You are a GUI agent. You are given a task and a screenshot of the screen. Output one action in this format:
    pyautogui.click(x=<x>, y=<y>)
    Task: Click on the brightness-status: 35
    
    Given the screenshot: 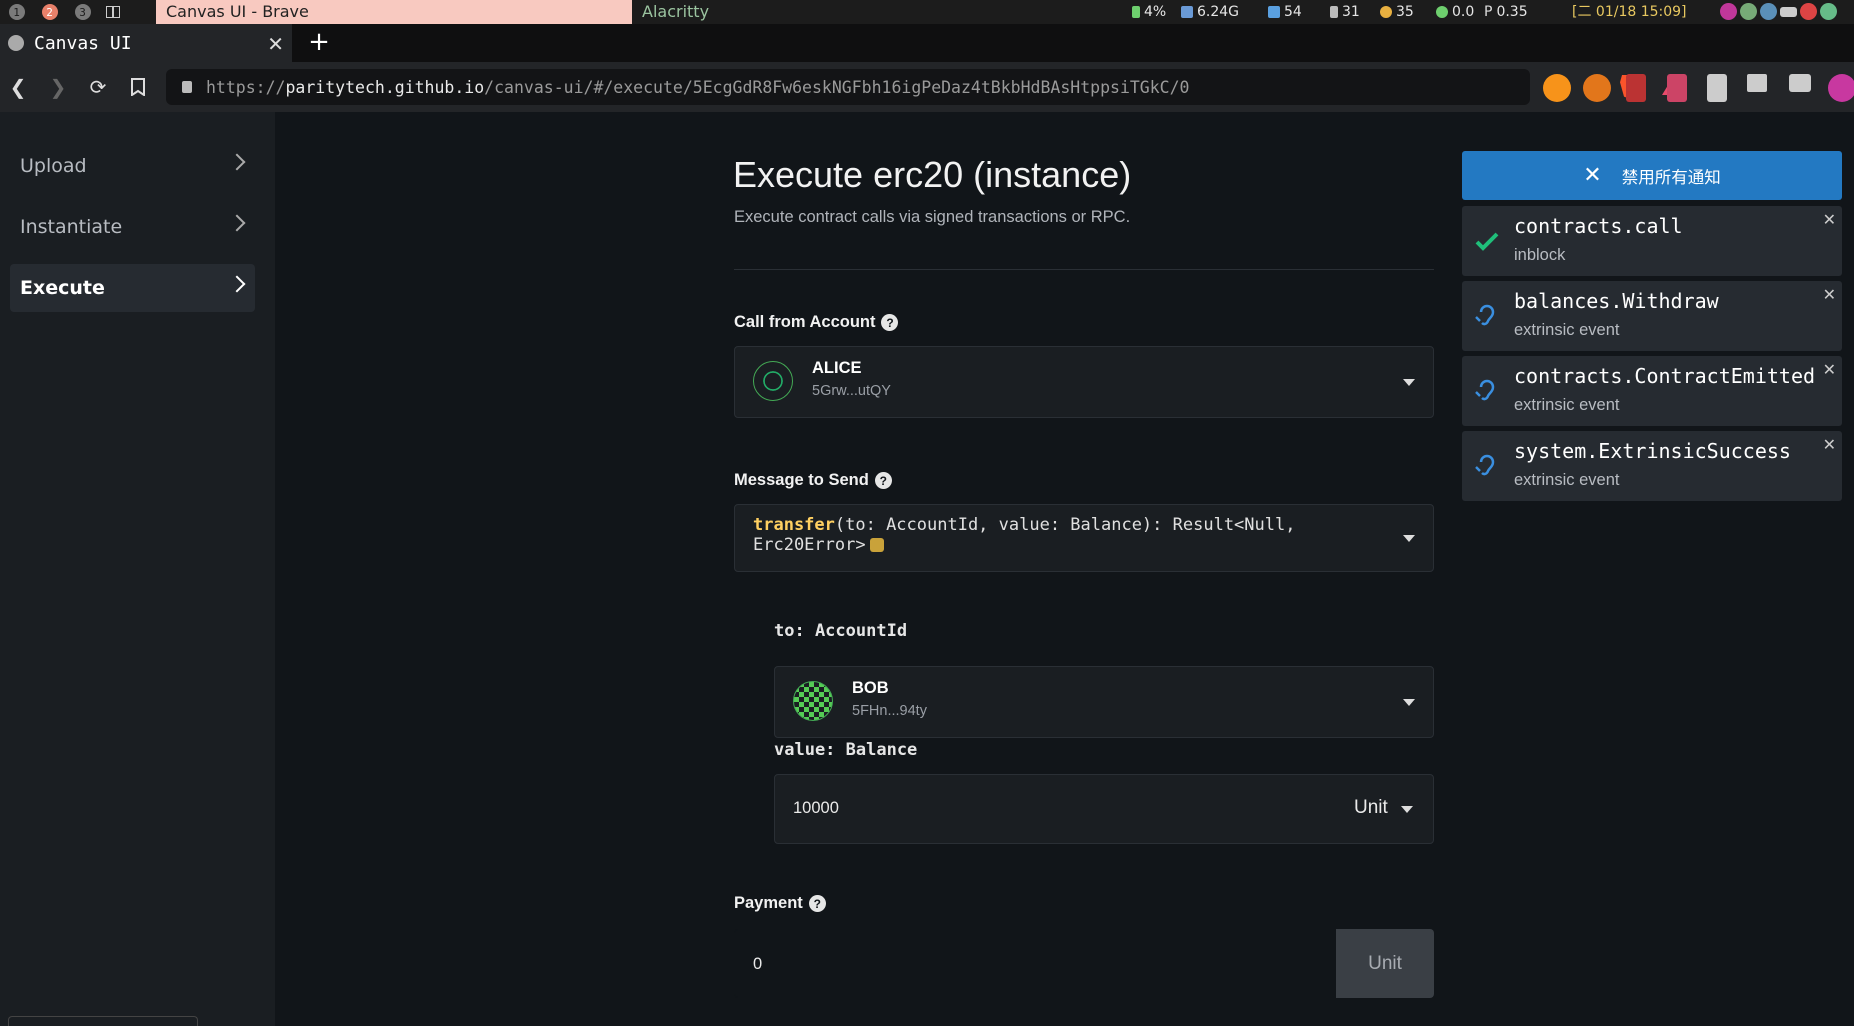 What is the action you would take?
    pyautogui.click(x=1397, y=12)
    